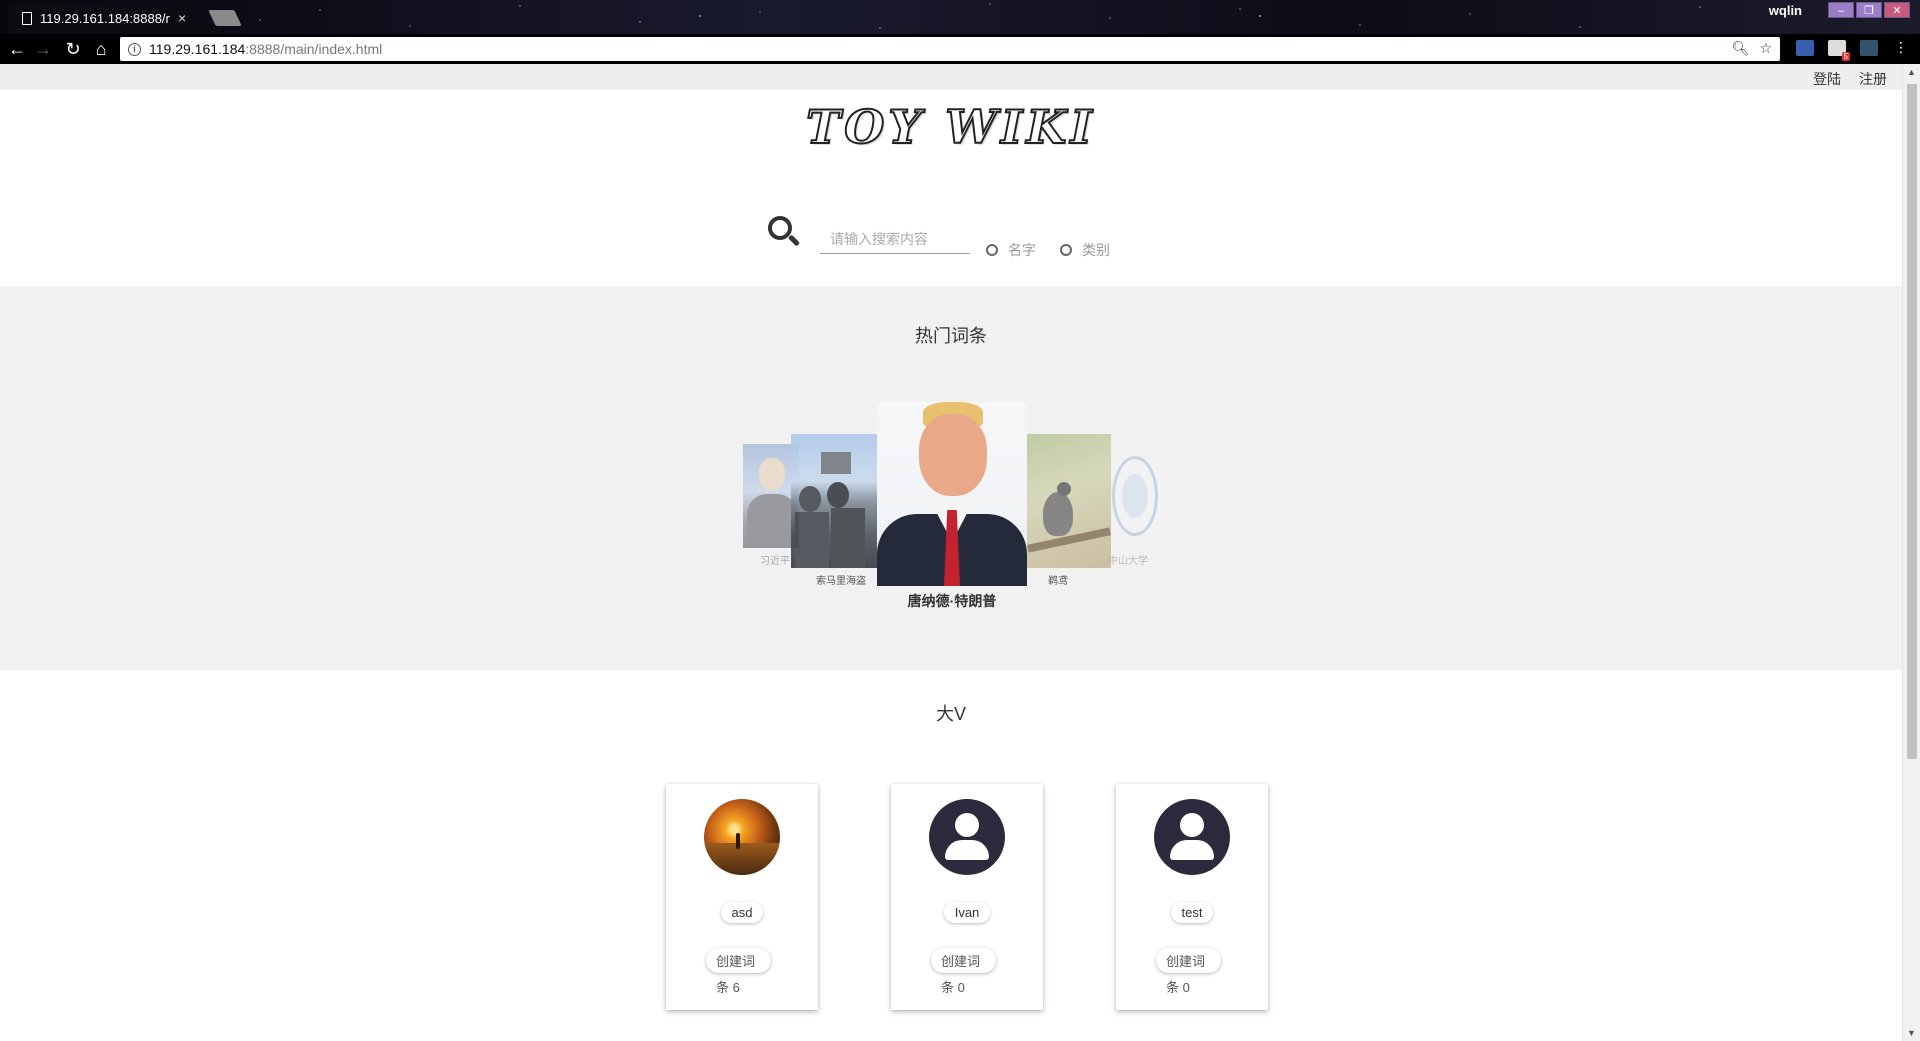  I want to click on radio-category-label: 类别, so click(1096, 250).